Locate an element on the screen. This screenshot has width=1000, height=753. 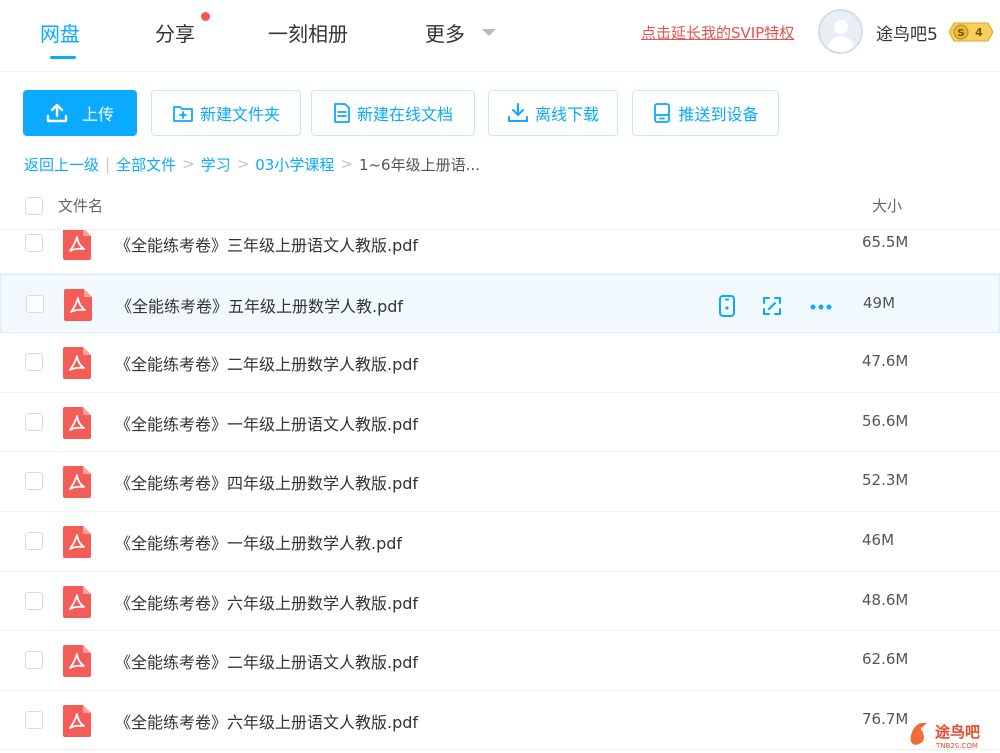
chevron-down-icon is located at coordinates (489, 32).